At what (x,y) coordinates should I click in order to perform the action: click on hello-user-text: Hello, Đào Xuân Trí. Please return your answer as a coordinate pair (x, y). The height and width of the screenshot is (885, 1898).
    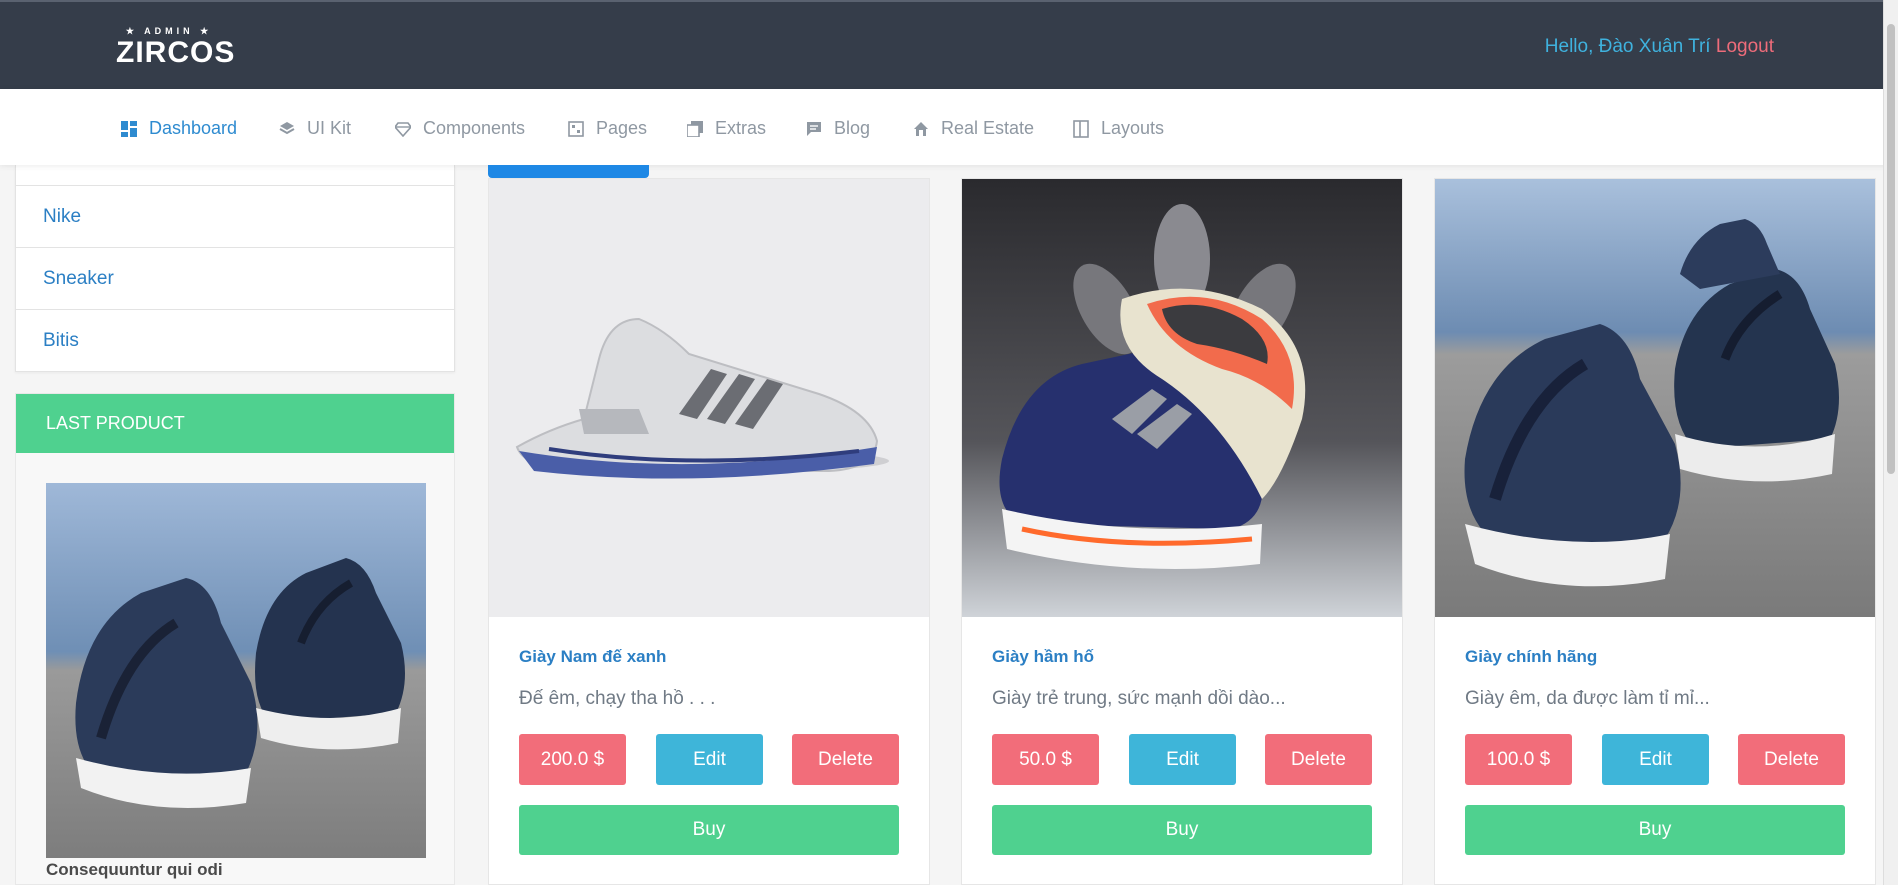
    Looking at the image, I should click on (1627, 46).